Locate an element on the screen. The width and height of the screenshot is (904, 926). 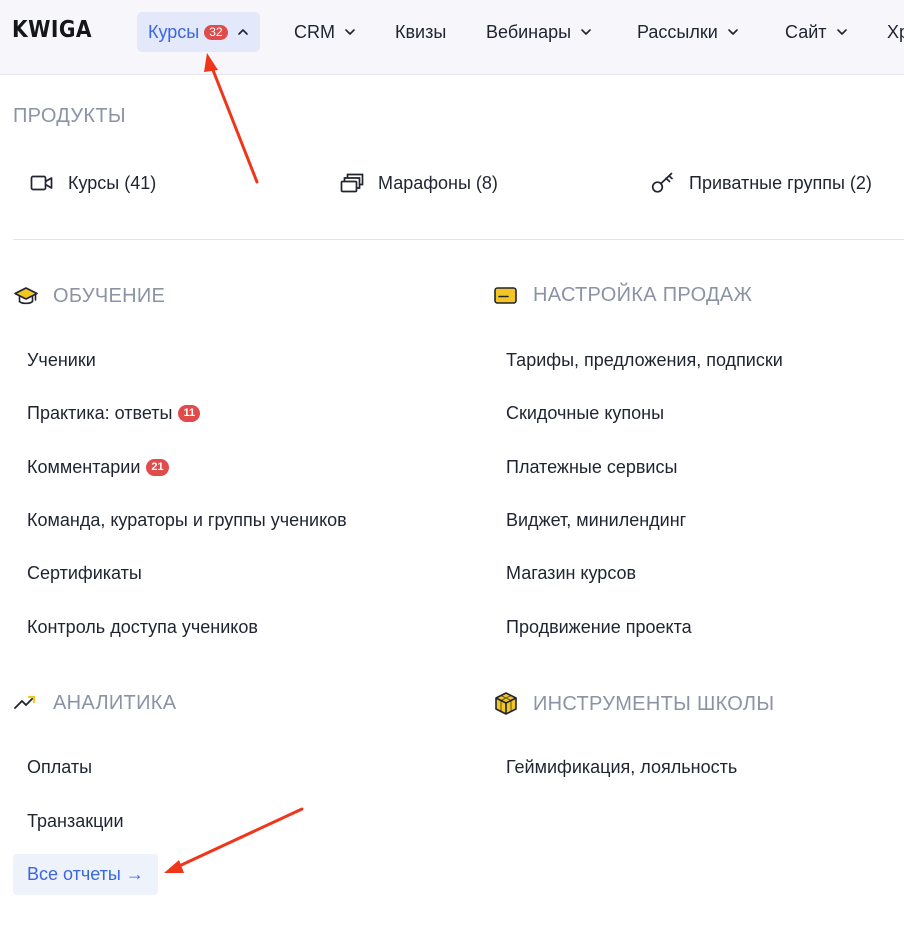
sales-link-tariffs: Тарифы, предложения, подписки is located at coordinates (644, 360).